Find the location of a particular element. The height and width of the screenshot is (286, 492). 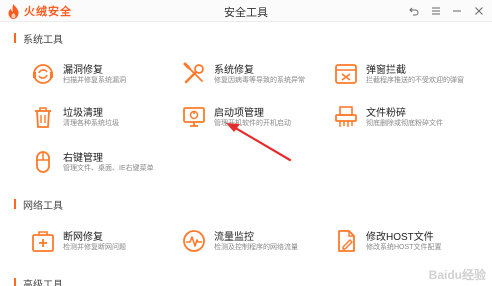

minimize-button is located at coordinates (457, 11).